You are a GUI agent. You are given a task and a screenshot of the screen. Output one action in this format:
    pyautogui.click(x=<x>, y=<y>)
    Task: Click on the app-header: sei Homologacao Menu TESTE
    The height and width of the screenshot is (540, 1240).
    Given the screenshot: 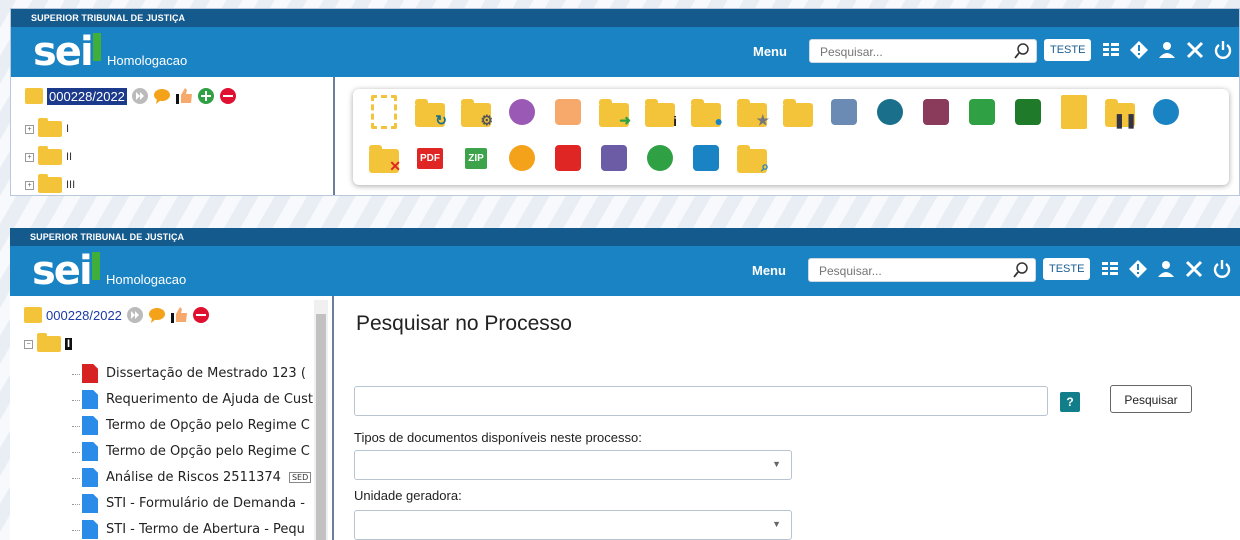 What is the action you would take?
    pyautogui.click(x=625, y=52)
    